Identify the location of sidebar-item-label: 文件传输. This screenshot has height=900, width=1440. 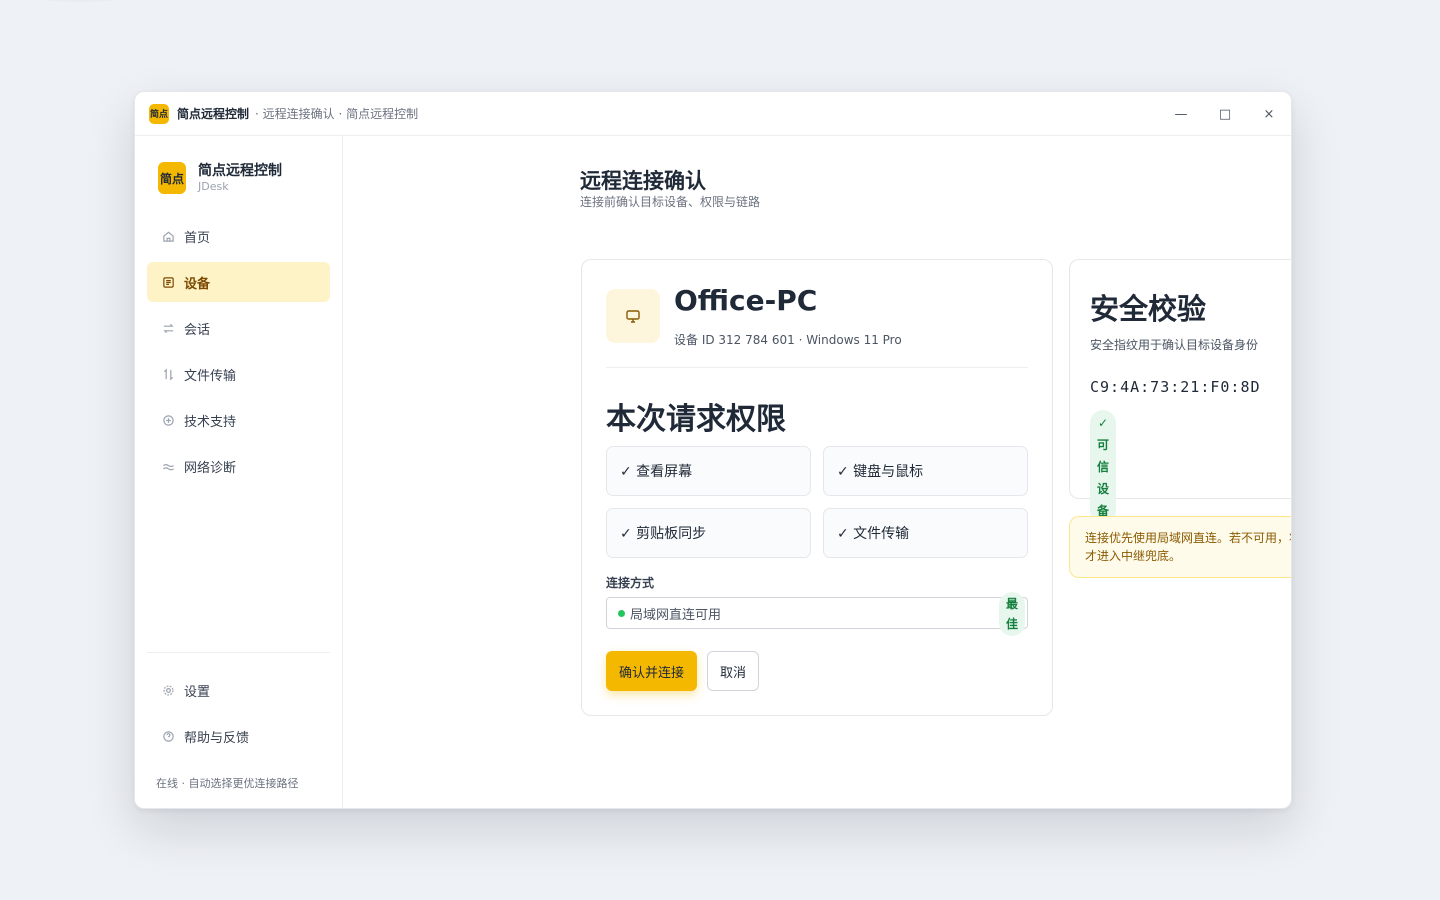
(210, 376).